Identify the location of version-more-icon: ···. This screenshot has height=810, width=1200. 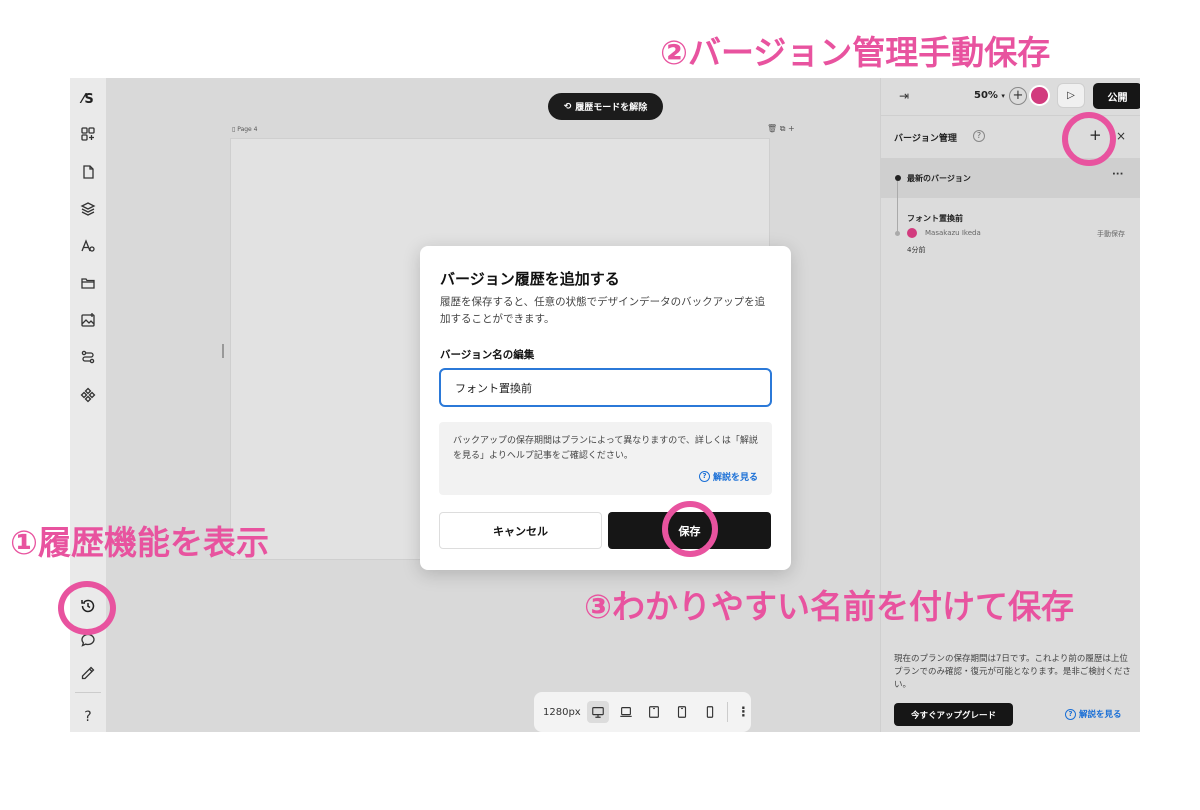
(1117, 174).